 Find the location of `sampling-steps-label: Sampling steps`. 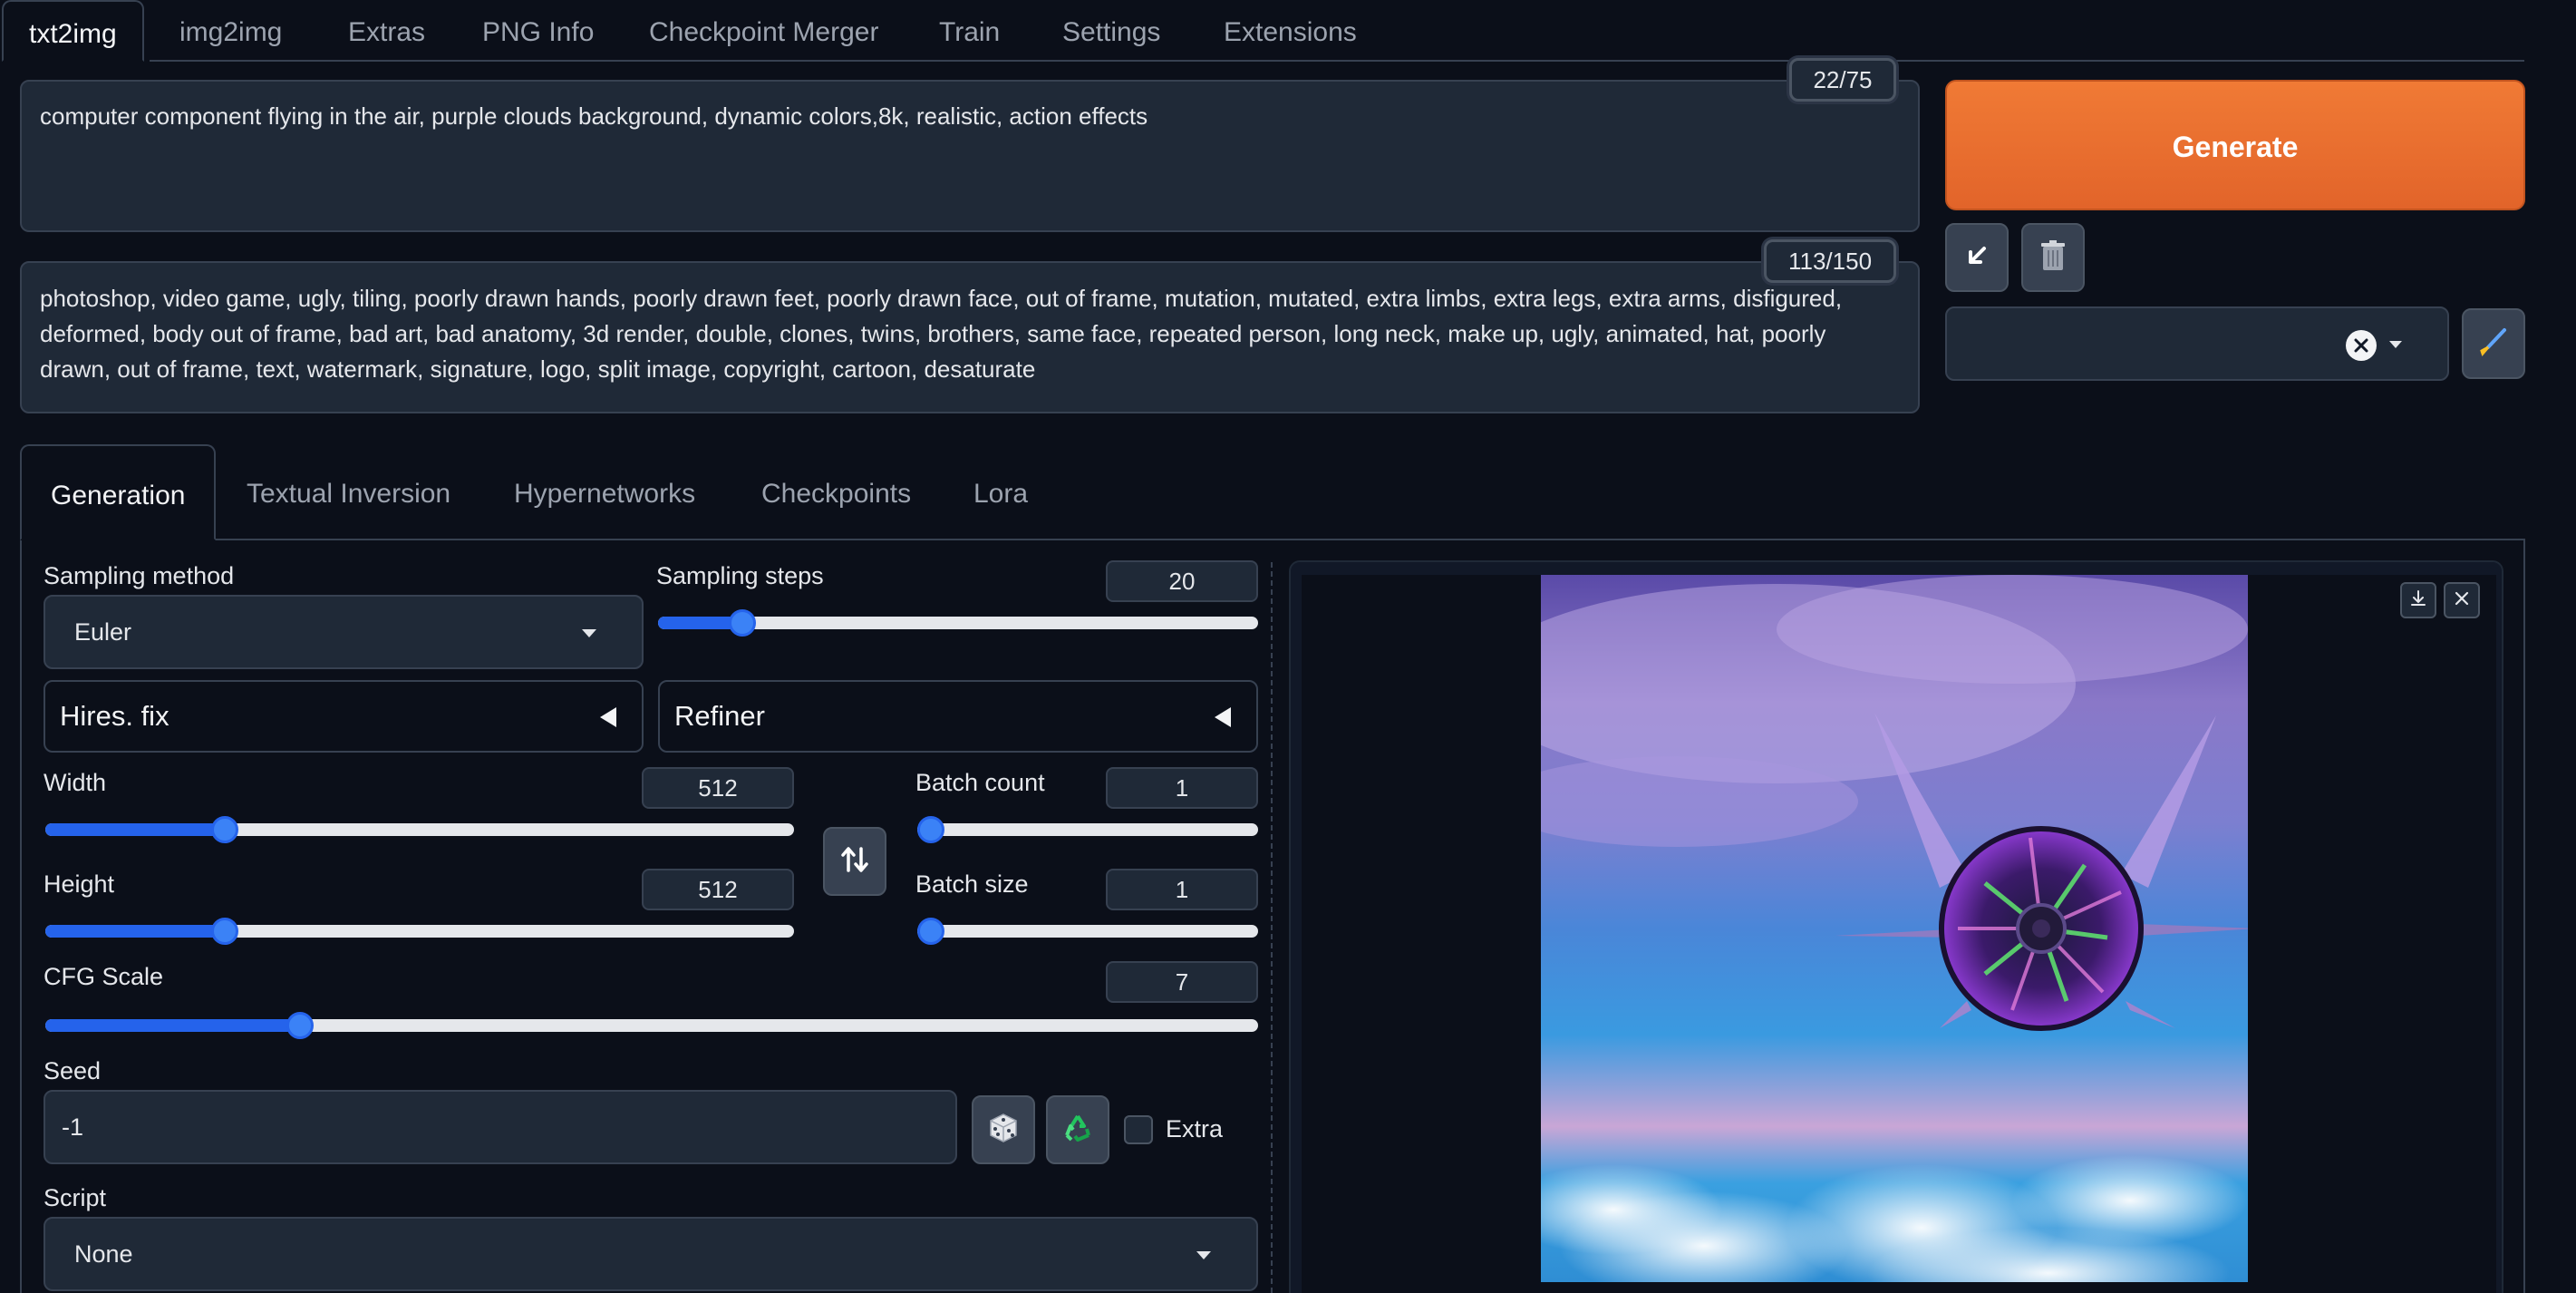

sampling-steps-label: Sampling steps is located at coordinates (740, 575).